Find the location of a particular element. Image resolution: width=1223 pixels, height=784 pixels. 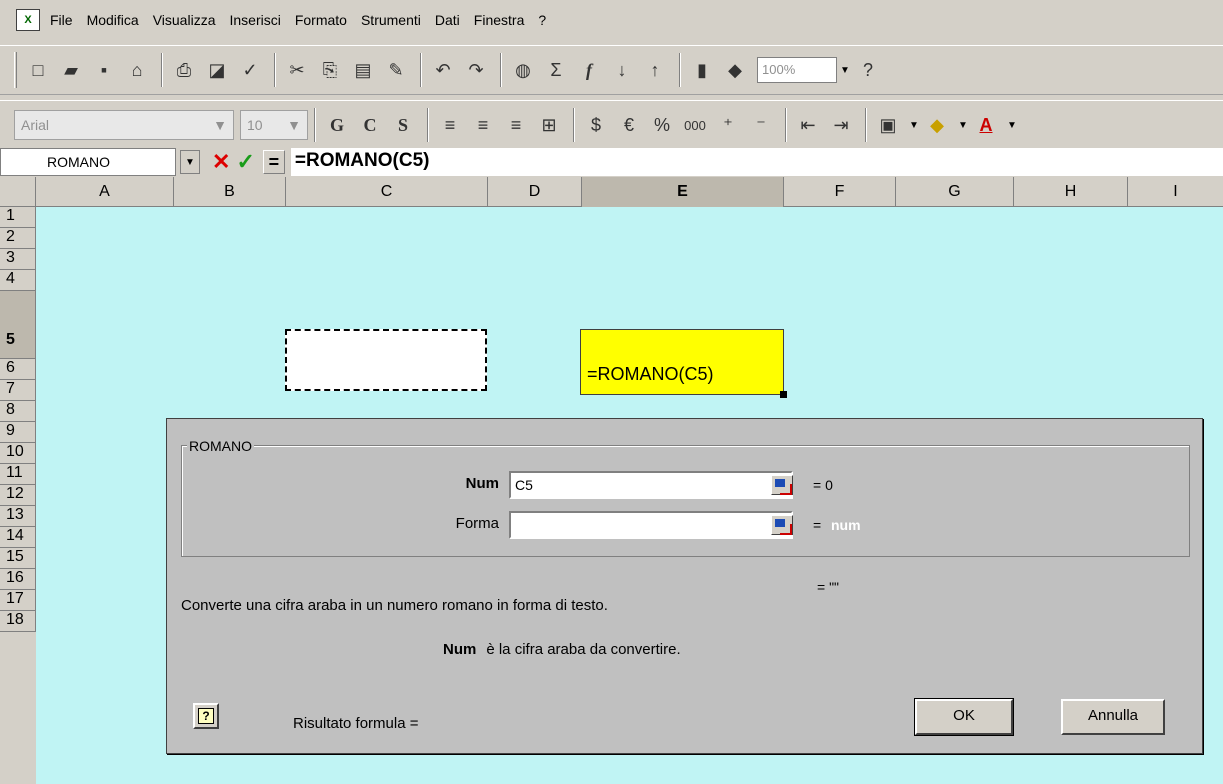

percent-button: % is located at coordinates (662, 125).